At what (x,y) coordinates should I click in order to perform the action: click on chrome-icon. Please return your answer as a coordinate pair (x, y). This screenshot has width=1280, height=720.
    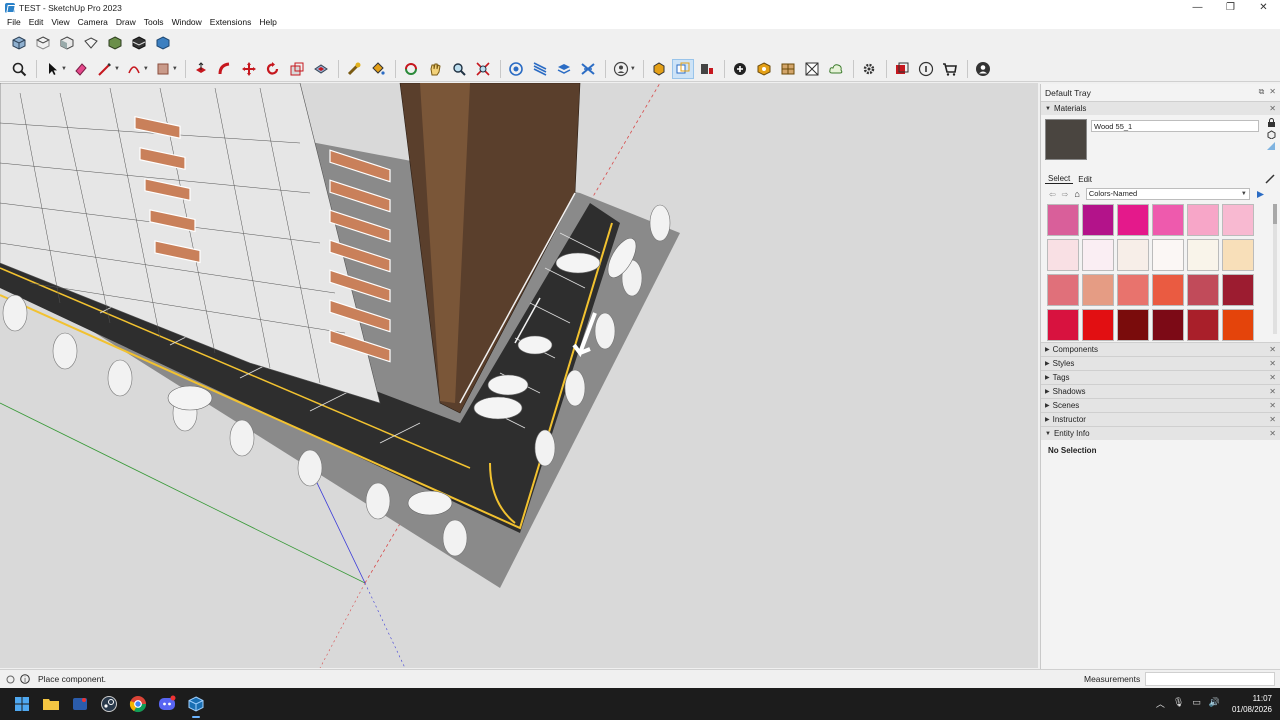
    Looking at the image, I should click on (138, 704).